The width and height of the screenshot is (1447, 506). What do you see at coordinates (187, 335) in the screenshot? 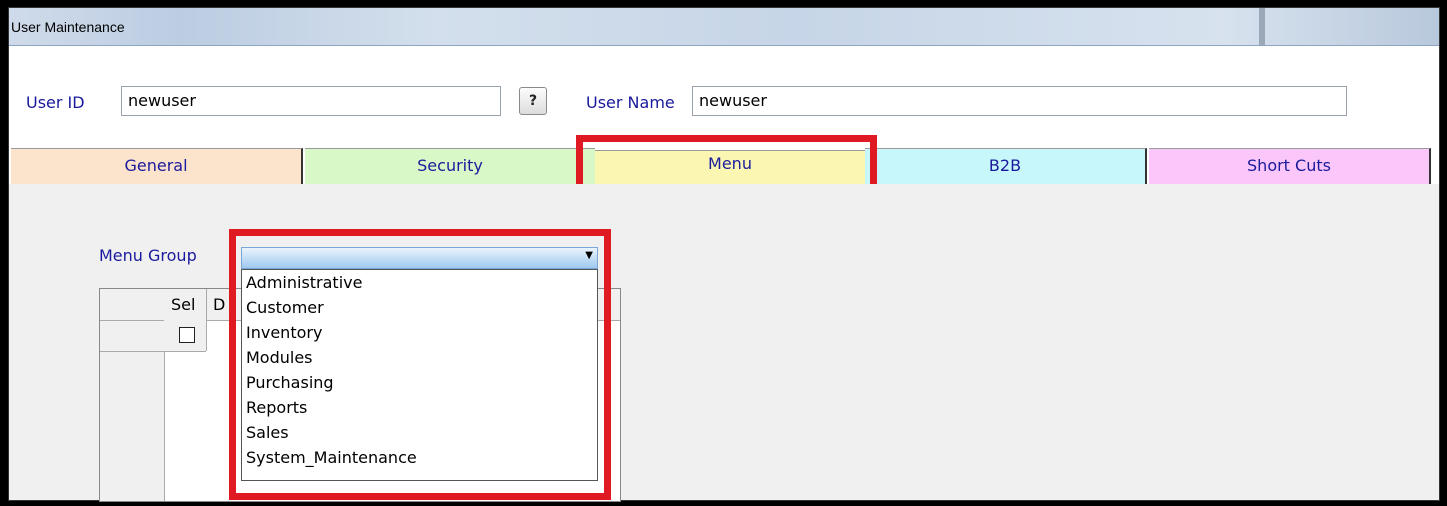
I see `grid-sel-checkbox` at bounding box center [187, 335].